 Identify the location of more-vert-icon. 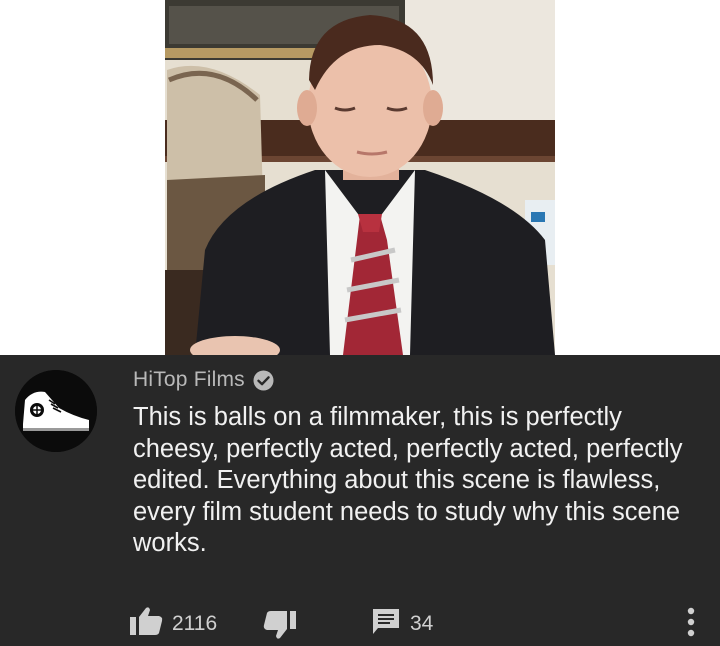
(691, 624).